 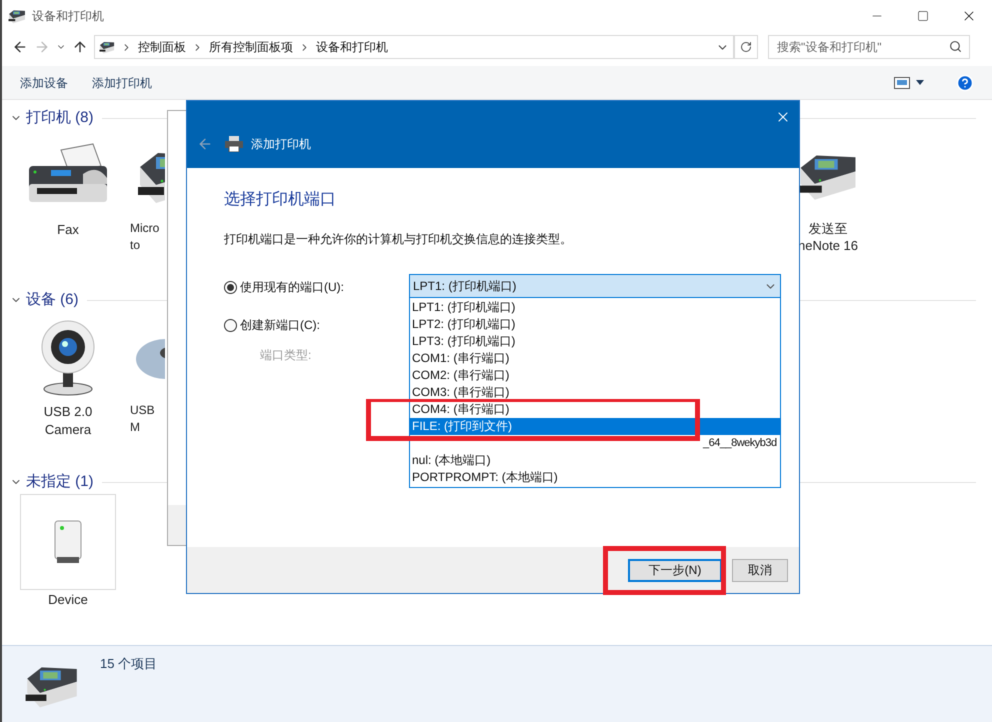 I want to click on caret-icon, so click(x=920, y=82).